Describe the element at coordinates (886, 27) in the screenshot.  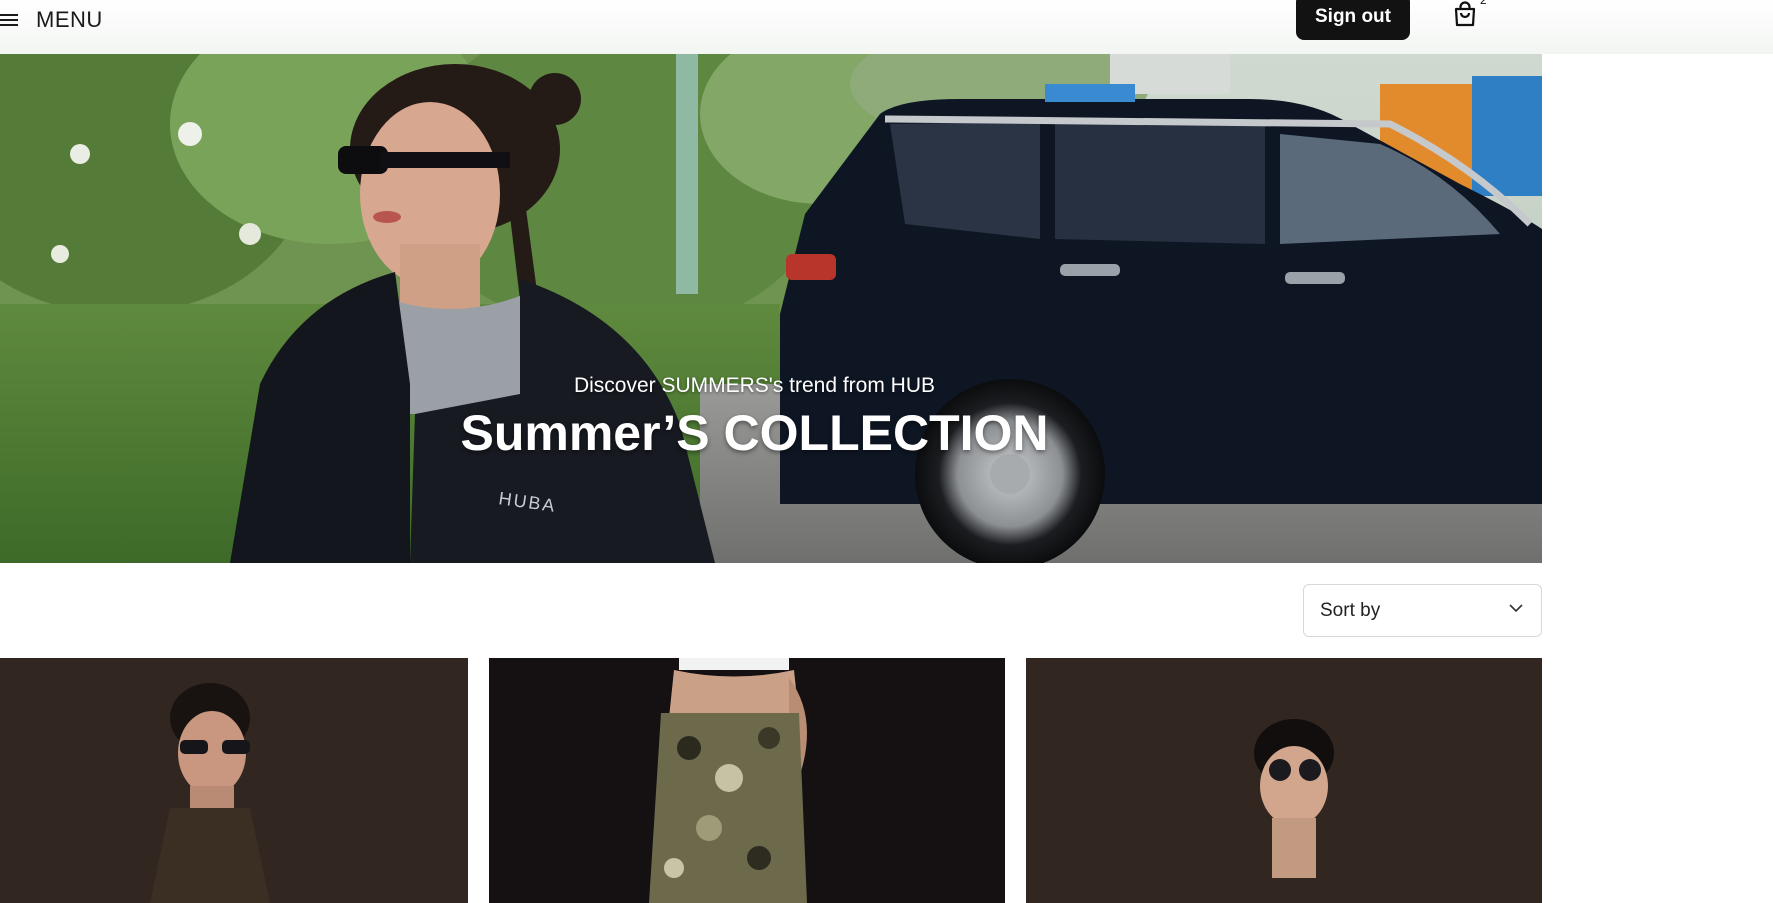
I see `top-nav: MENU Sign out 2` at that location.